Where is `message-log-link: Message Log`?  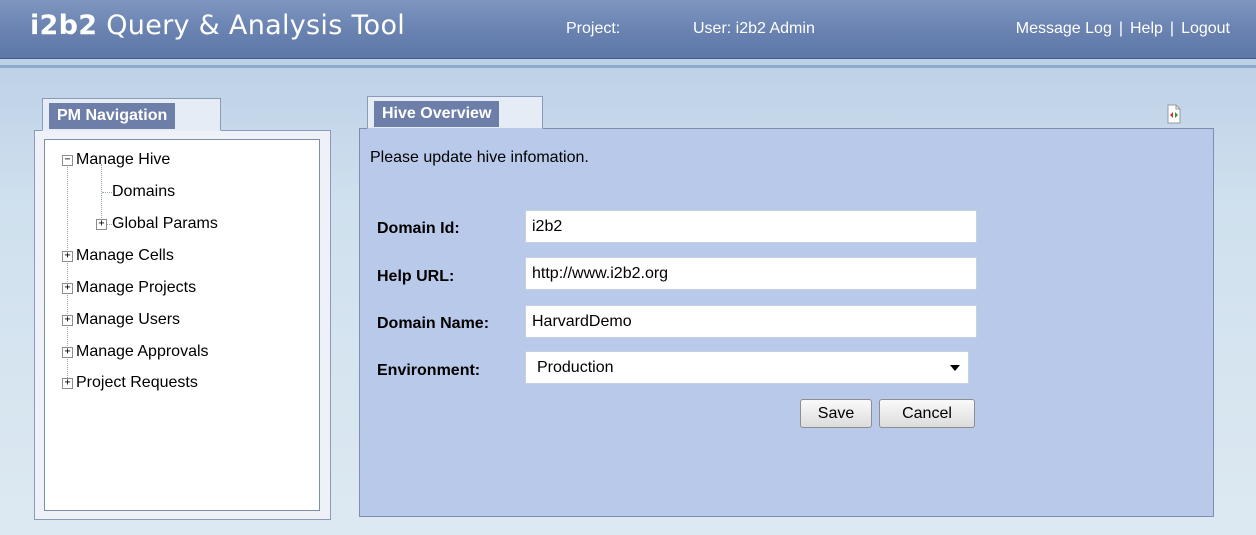 message-log-link: Message Log is located at coordinates (1064, 28).